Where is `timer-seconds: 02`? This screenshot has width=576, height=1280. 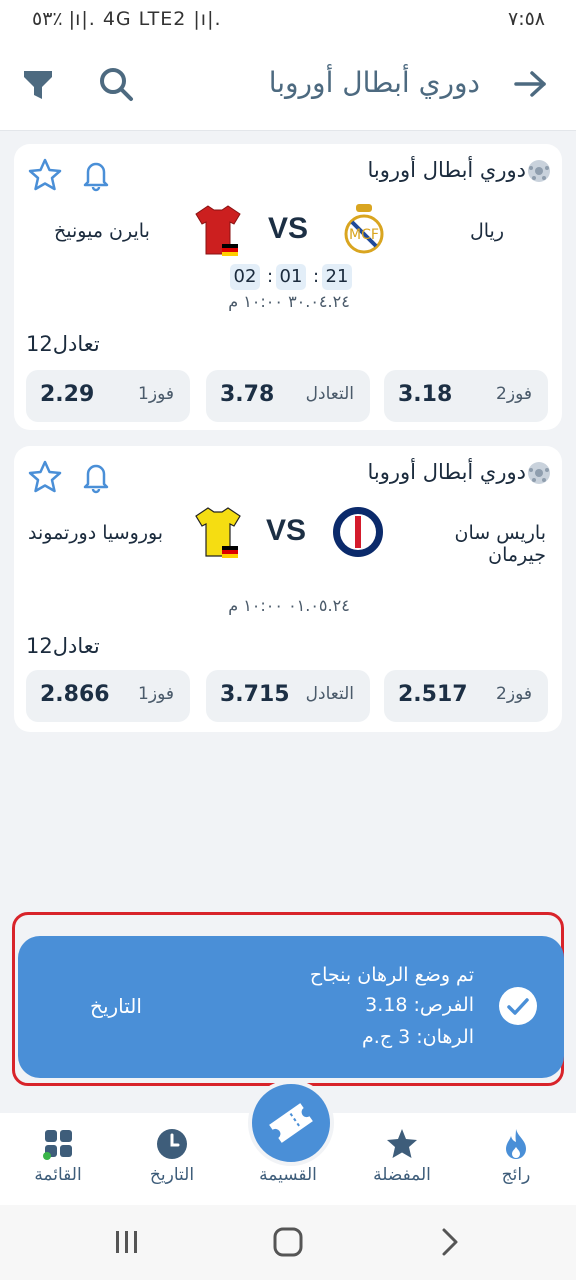
timer-seconds: 02 is located at coordinates (245, 277).